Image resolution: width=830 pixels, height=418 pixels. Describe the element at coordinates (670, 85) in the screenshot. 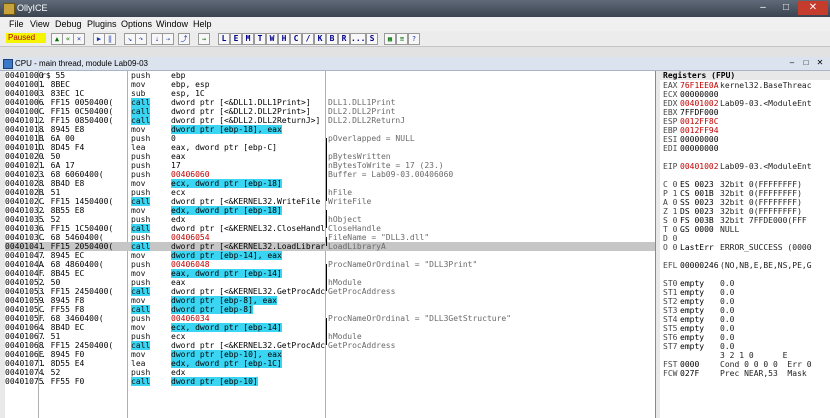

I see `register-name: EAX` at that location.